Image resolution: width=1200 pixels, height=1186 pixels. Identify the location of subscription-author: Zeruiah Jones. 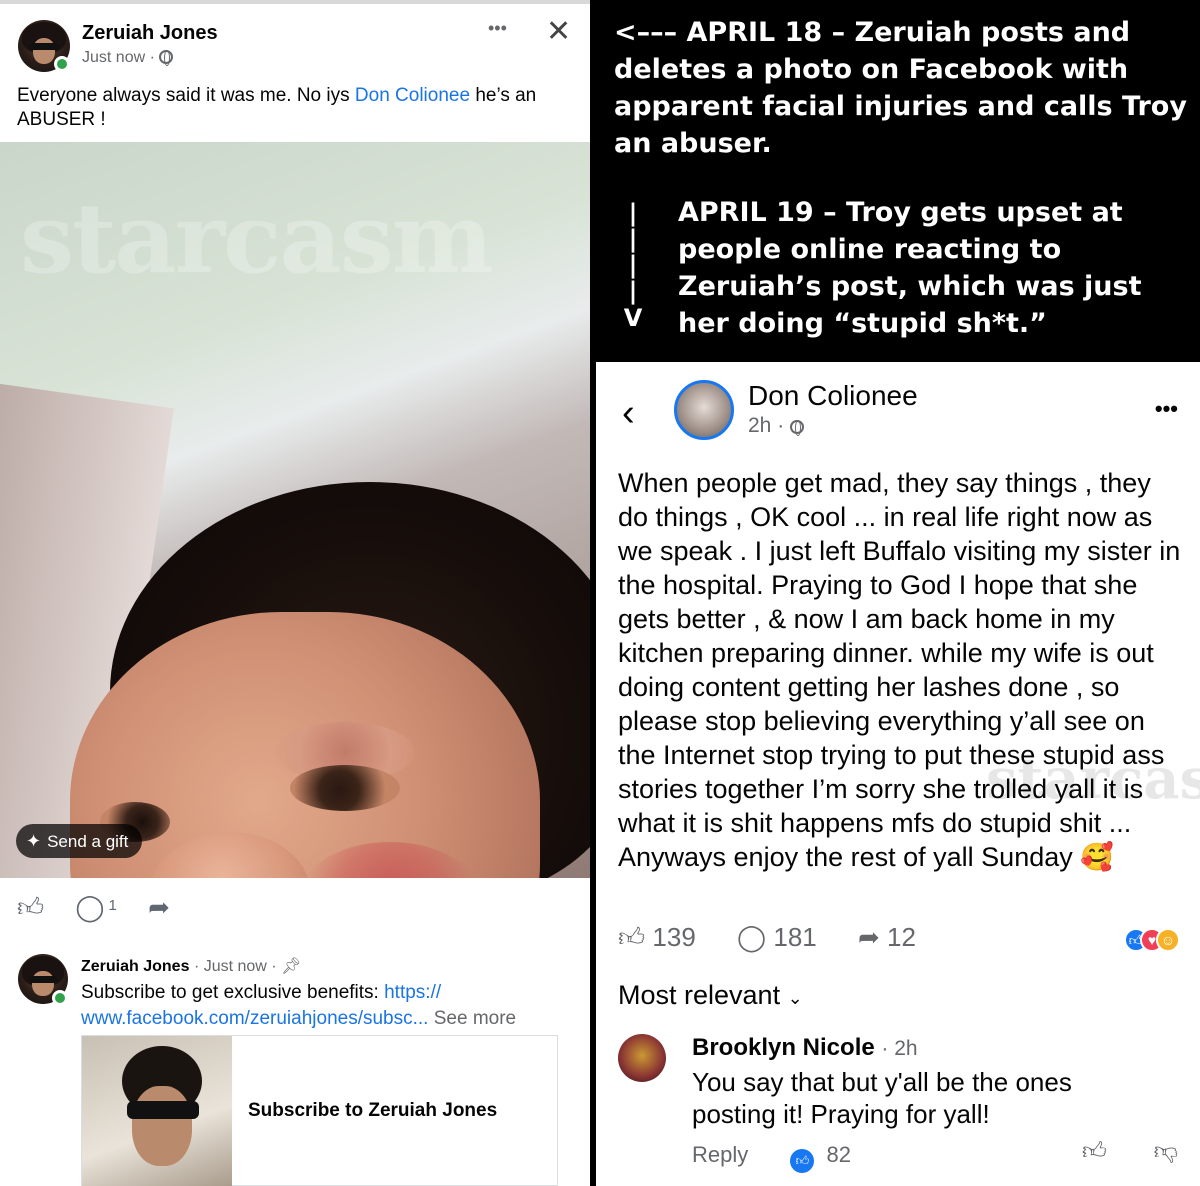
(135, 966).